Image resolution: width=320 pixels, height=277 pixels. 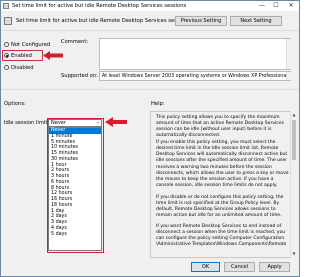 I want to click on supported-scrollbar, so click(x=288, y=76).